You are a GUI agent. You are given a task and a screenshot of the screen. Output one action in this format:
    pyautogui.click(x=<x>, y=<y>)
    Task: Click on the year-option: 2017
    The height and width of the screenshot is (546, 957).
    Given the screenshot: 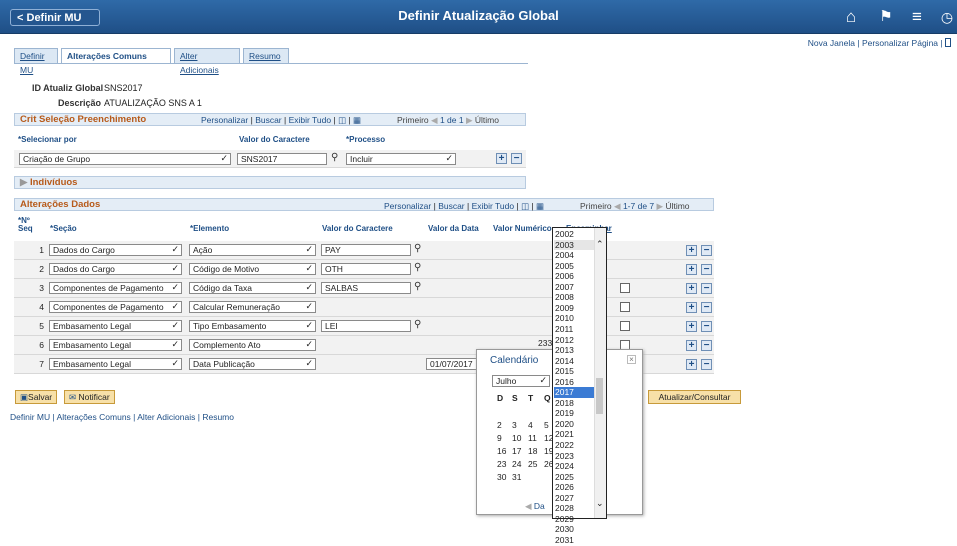 What is the action you would take?
    pyautogui.click(x=574, y=392)
    